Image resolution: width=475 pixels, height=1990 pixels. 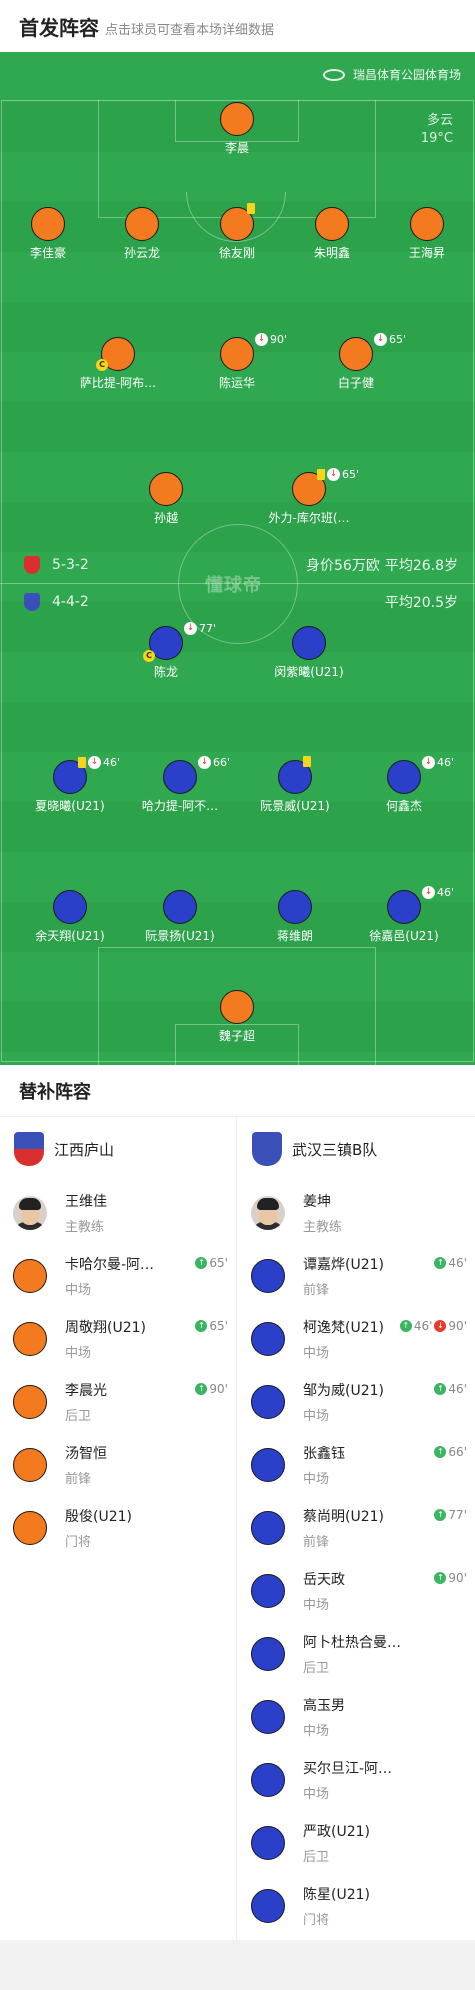 What do you see at coordinates (356, 1842) in the screenshot?
I see `sub-player-row: 严政(U21) 后卫` at bounding box center [356, 1842].